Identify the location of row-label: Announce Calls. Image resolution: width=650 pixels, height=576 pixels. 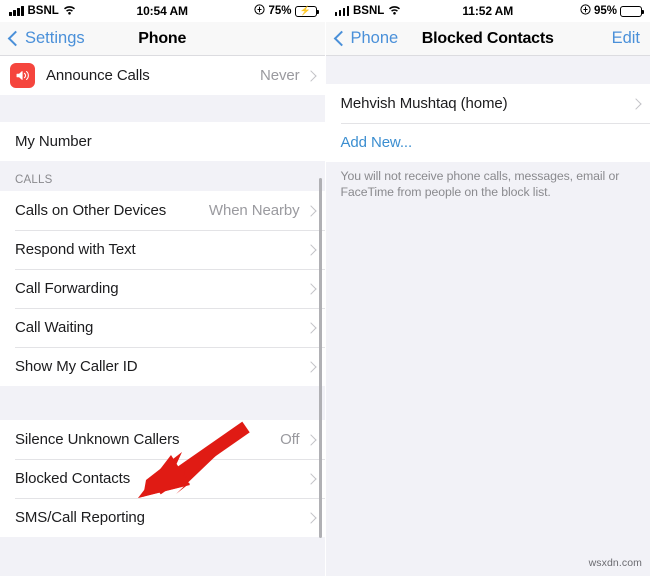
(98, 75).